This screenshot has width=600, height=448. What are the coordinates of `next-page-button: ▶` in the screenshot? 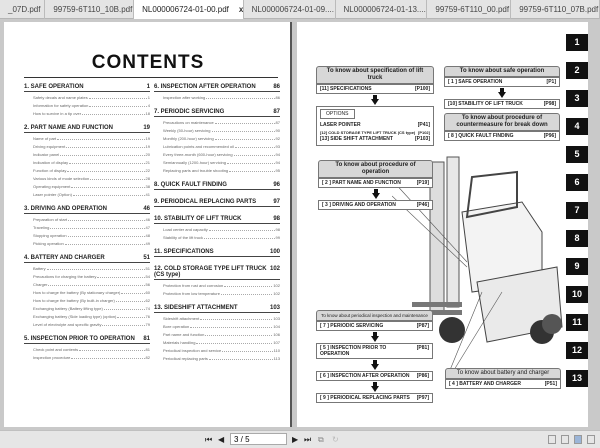 It's located at (295, 439).